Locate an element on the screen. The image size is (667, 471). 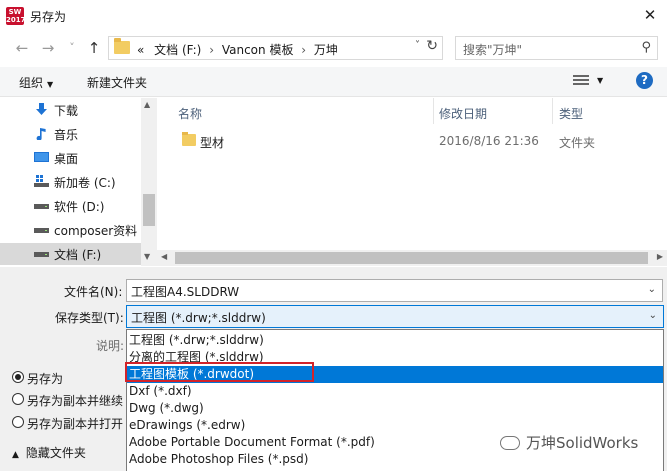
command-toolbar: 组织 ▼ 新建文件夹 ▼ ? is located at coordinates (333, 82).